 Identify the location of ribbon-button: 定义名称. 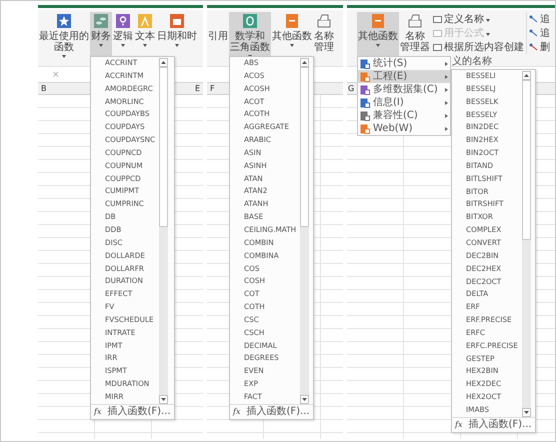
(478, 19).